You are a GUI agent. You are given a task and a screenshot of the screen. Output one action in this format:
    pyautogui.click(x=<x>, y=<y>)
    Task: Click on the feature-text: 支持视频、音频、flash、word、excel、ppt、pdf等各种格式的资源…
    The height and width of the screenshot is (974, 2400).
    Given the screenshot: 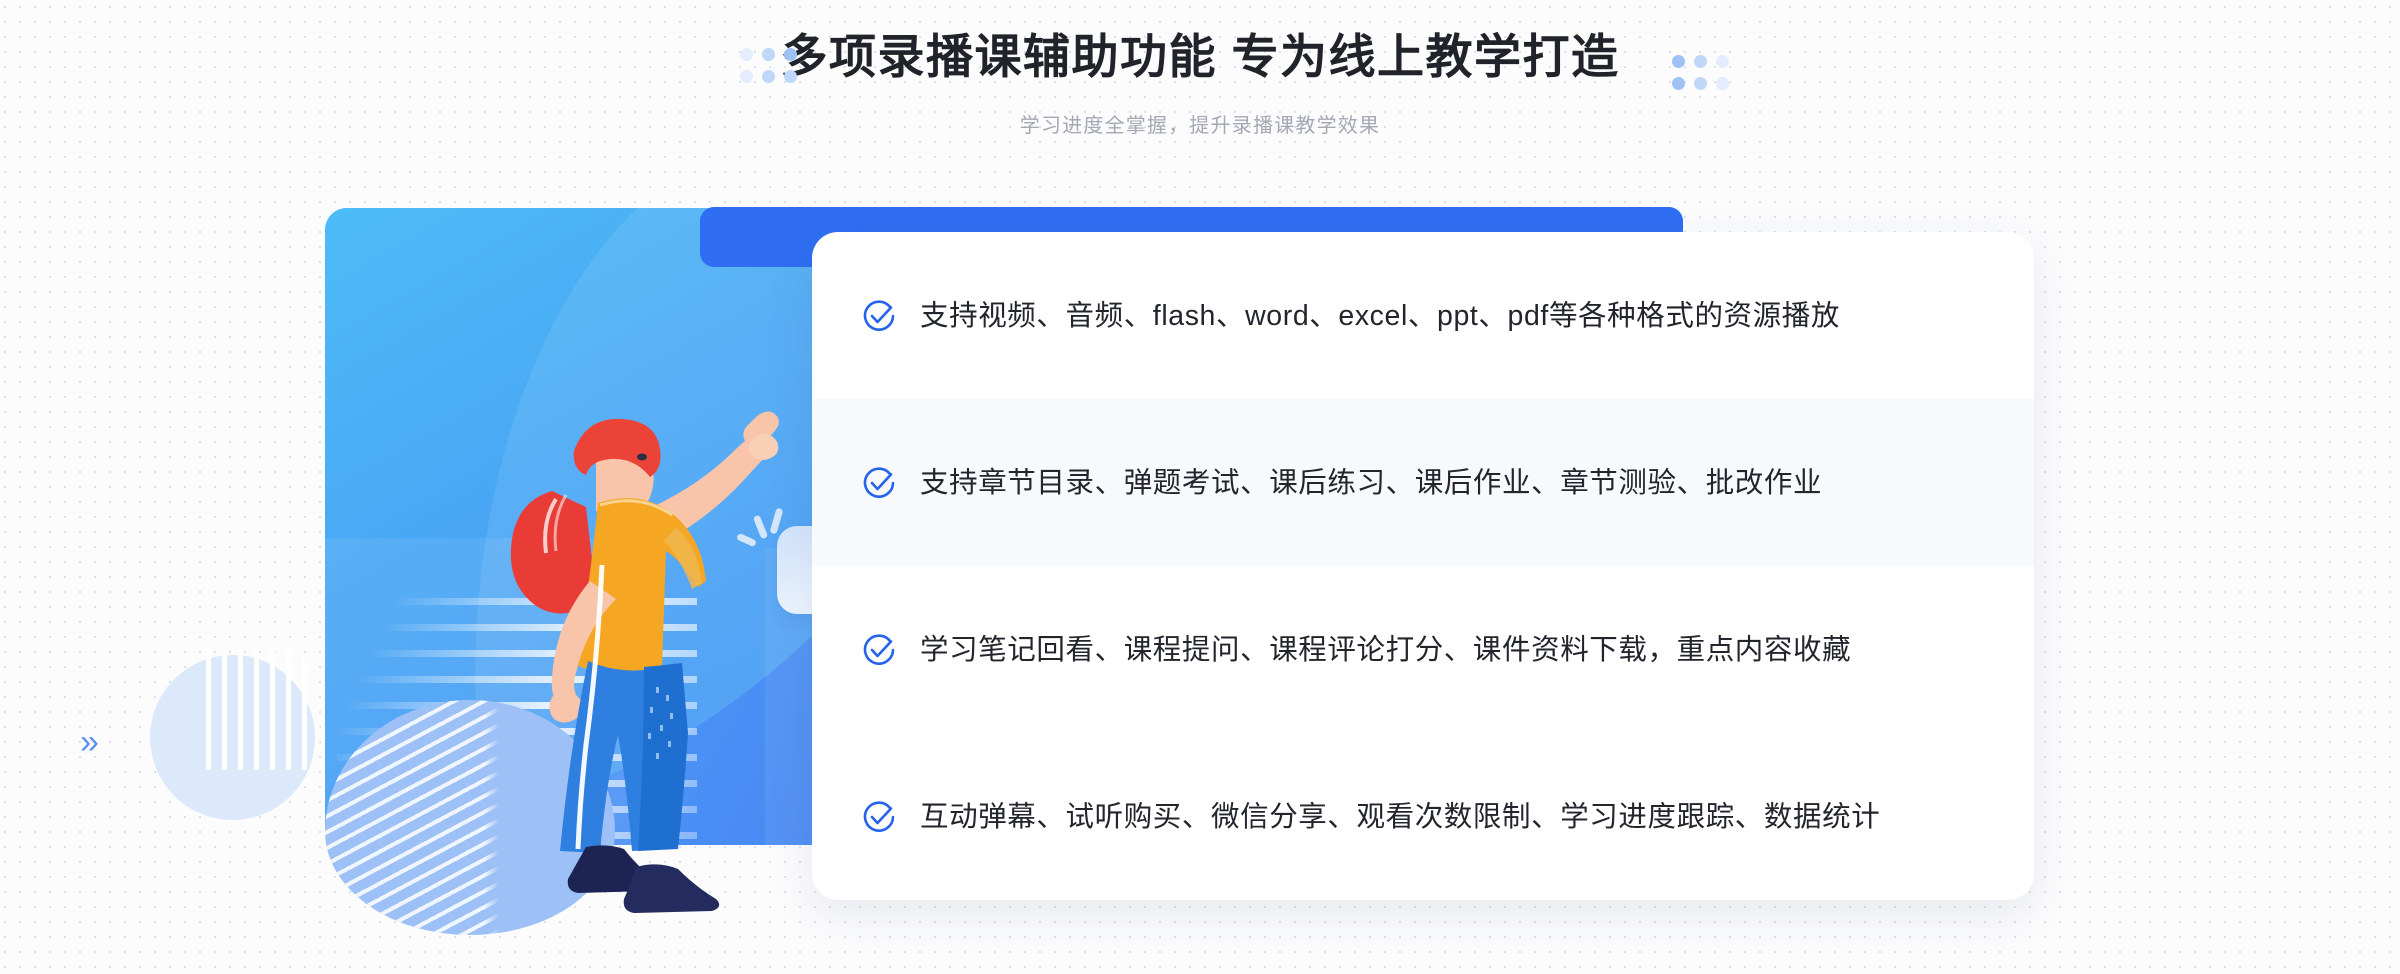 What is the action you would take?
    pyautogui.click(x=1380, y=315)
    